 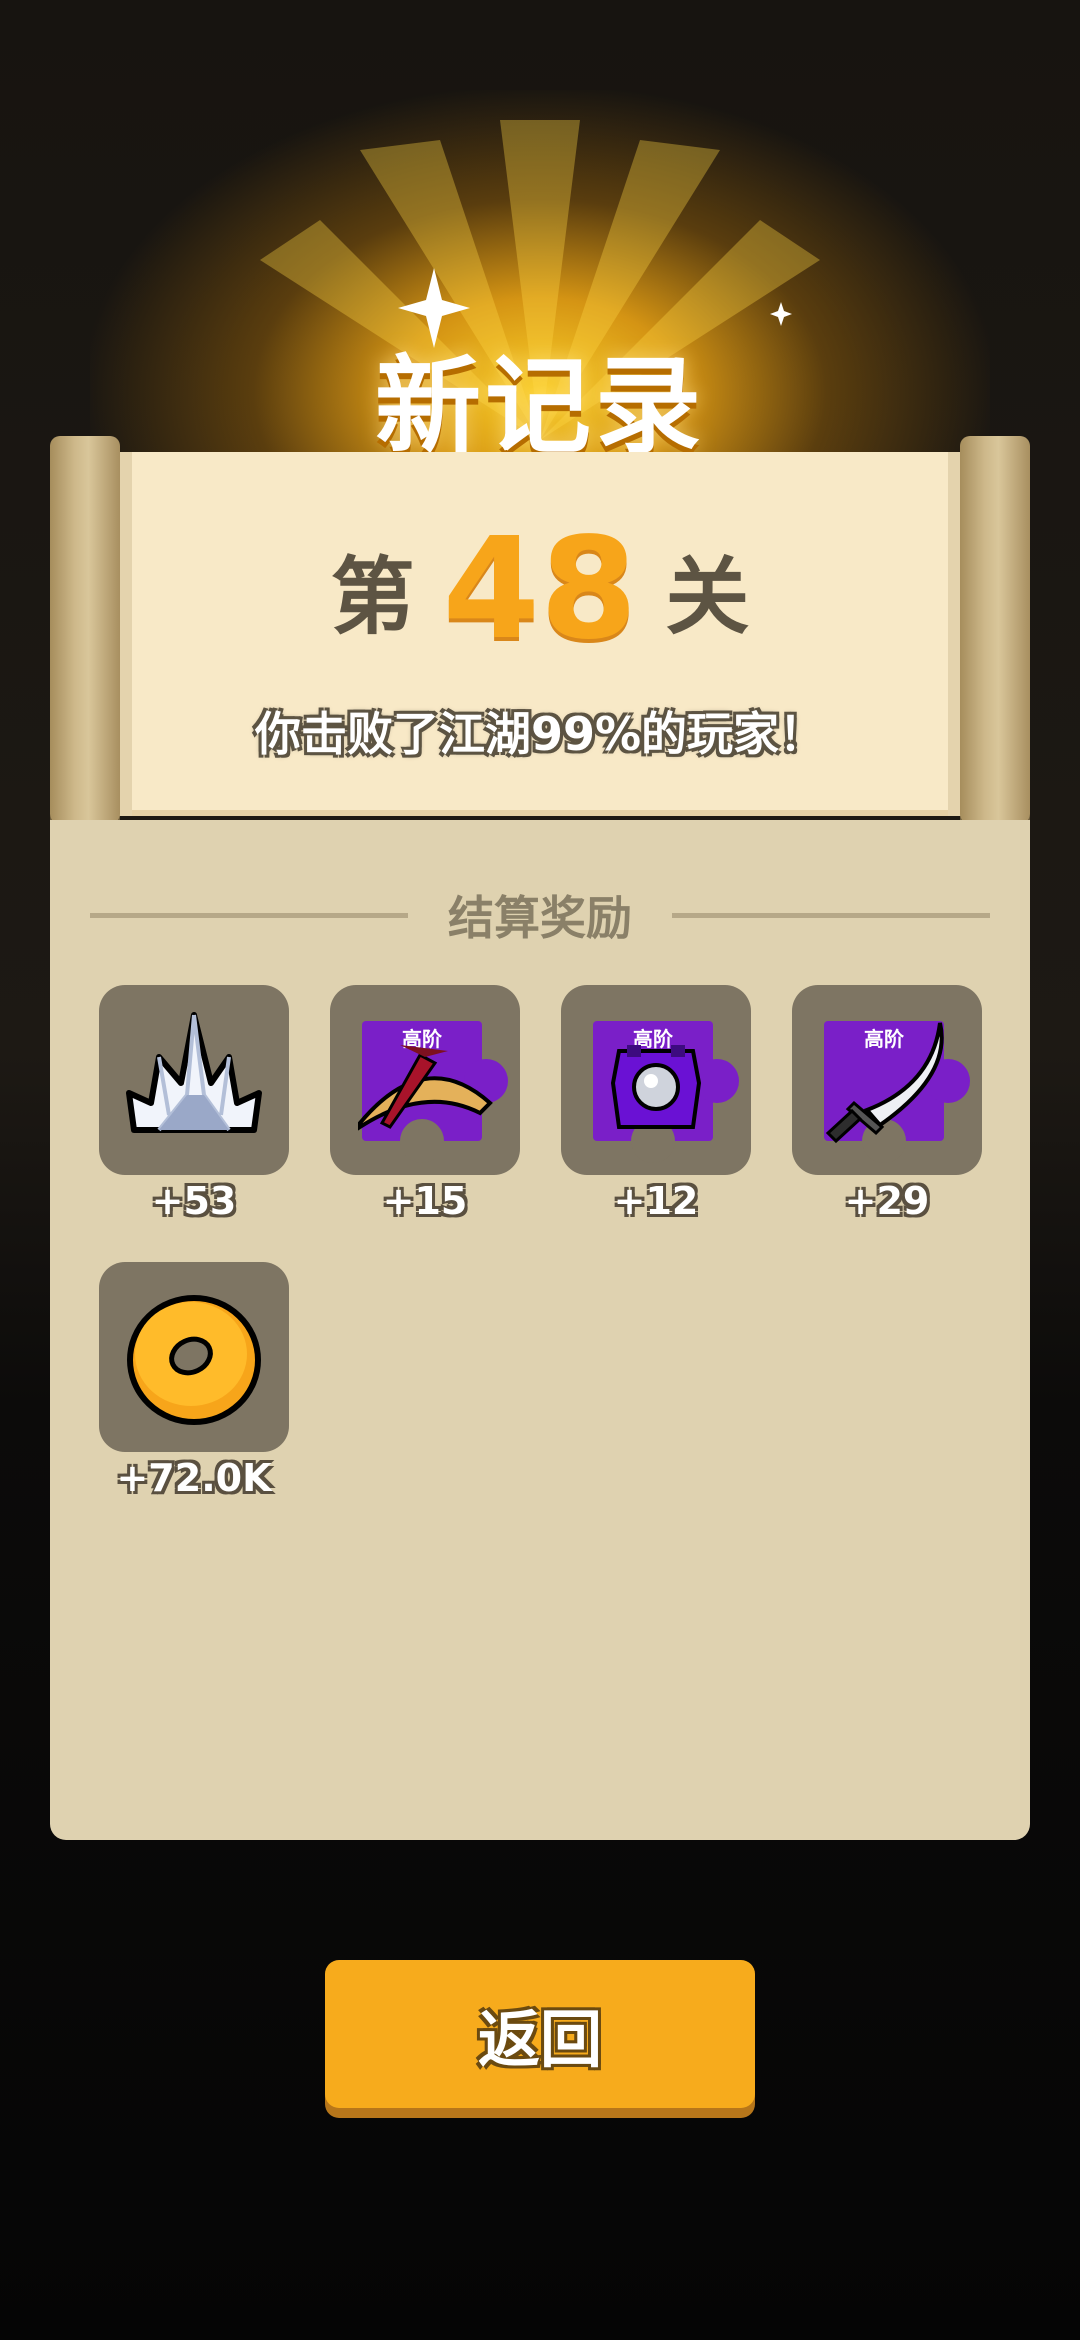 I want to click on reward-quantity: +12, so click(x=656, y=1201).